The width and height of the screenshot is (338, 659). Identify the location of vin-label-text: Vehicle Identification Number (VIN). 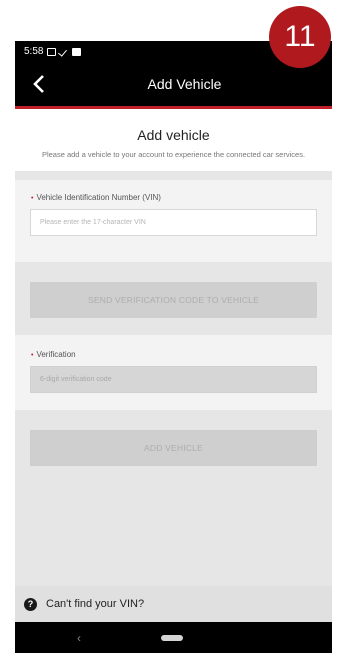
(98, 197).